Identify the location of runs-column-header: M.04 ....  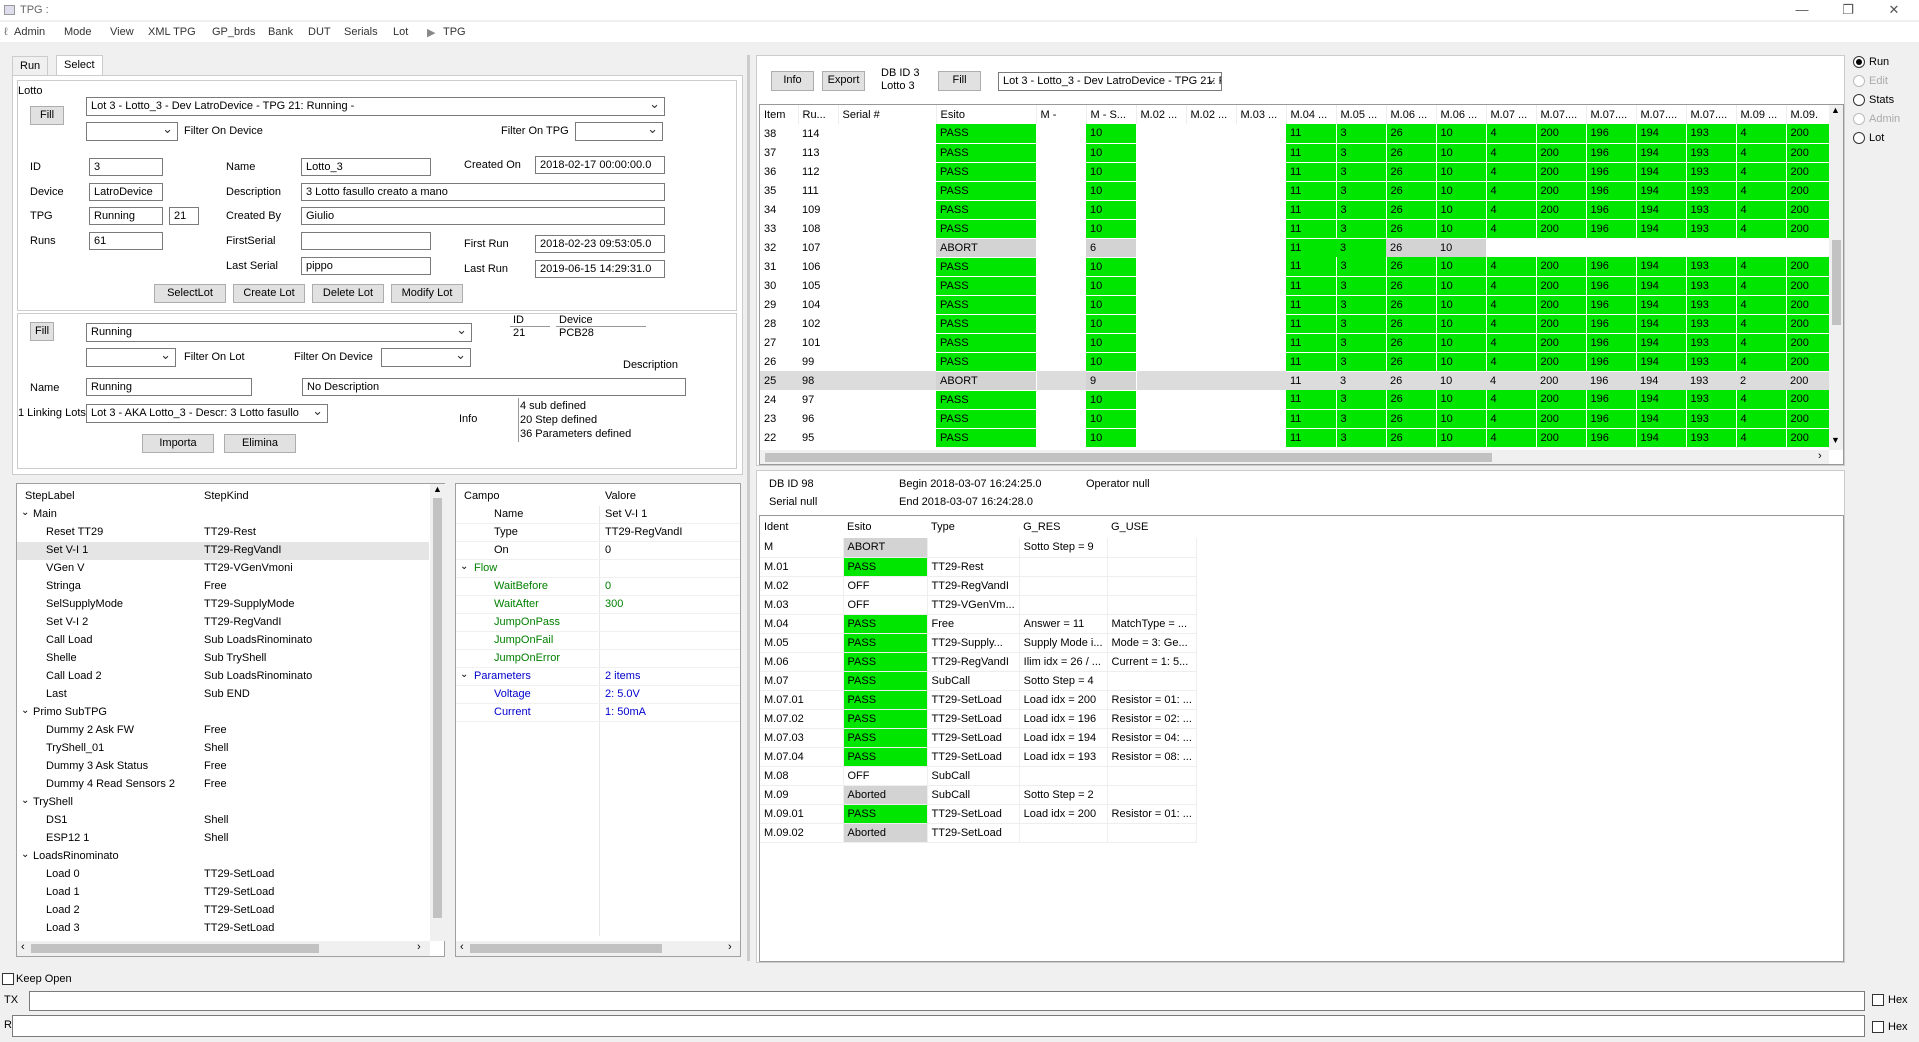
(1311, 114).